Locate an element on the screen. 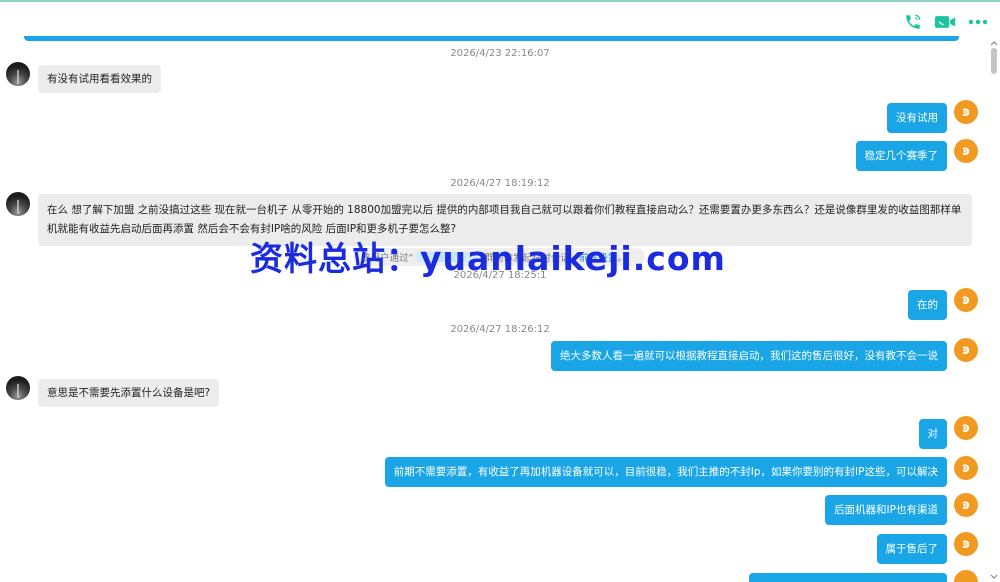  scroll-up-icon is located at coordinates (994, 41).